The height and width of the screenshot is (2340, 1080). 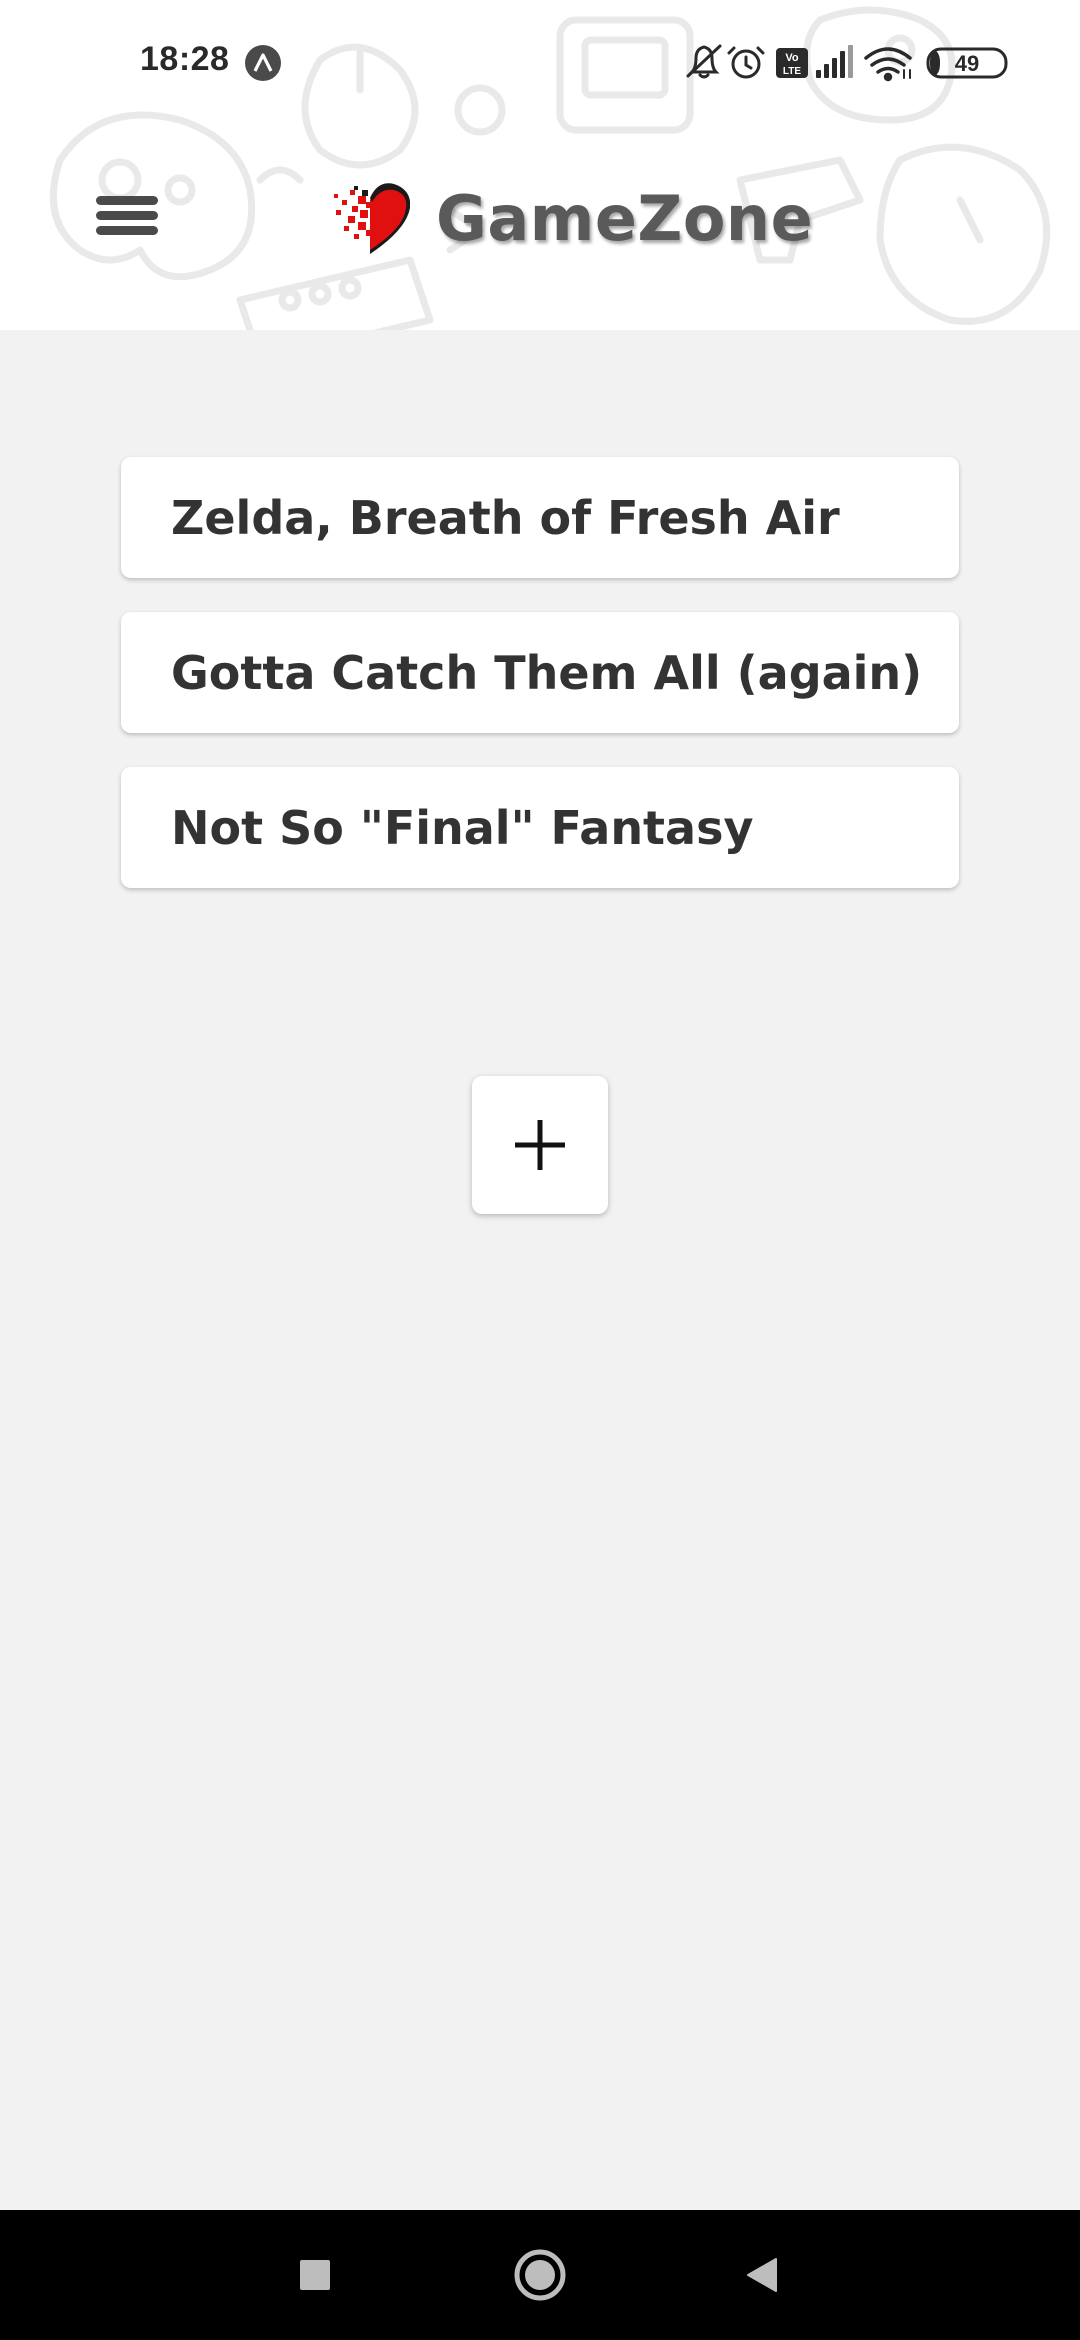 I want to click on app-title: GameZone, so click(x=625, y=218).